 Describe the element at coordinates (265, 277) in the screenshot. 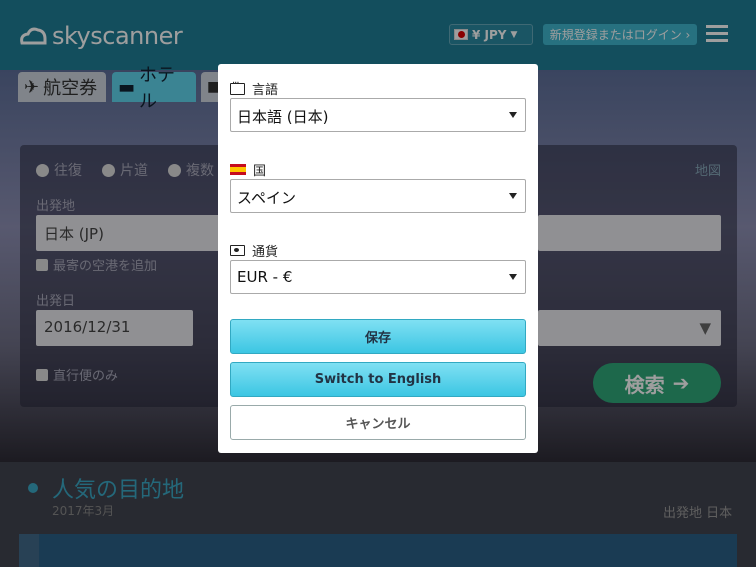

I see `currency-value: EUR - €` at that location.